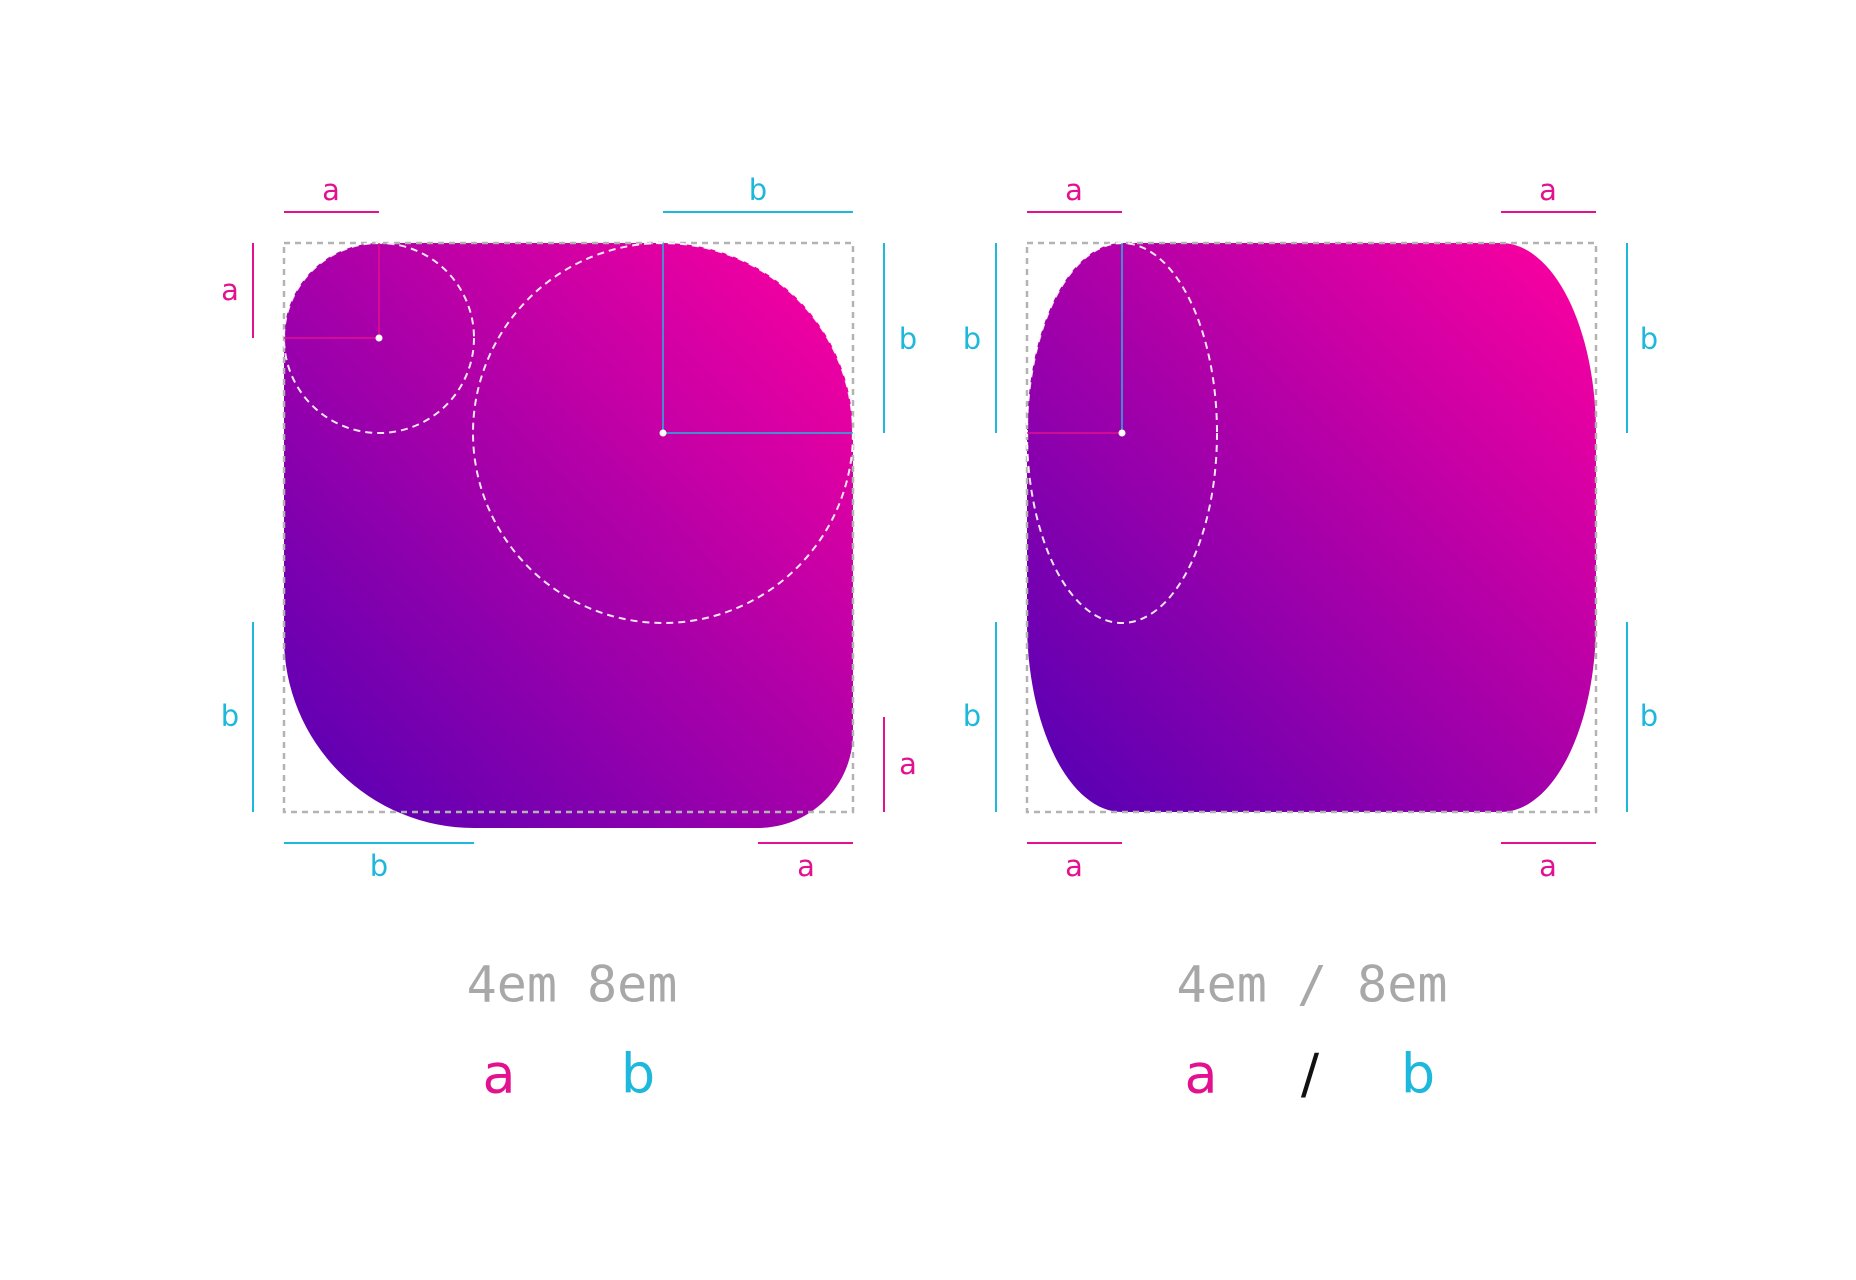  What do you see at coordinates (1548, 866) in the screenshot?
I see `right-label-bottom-right: a` at bounding box center [1548, 866].